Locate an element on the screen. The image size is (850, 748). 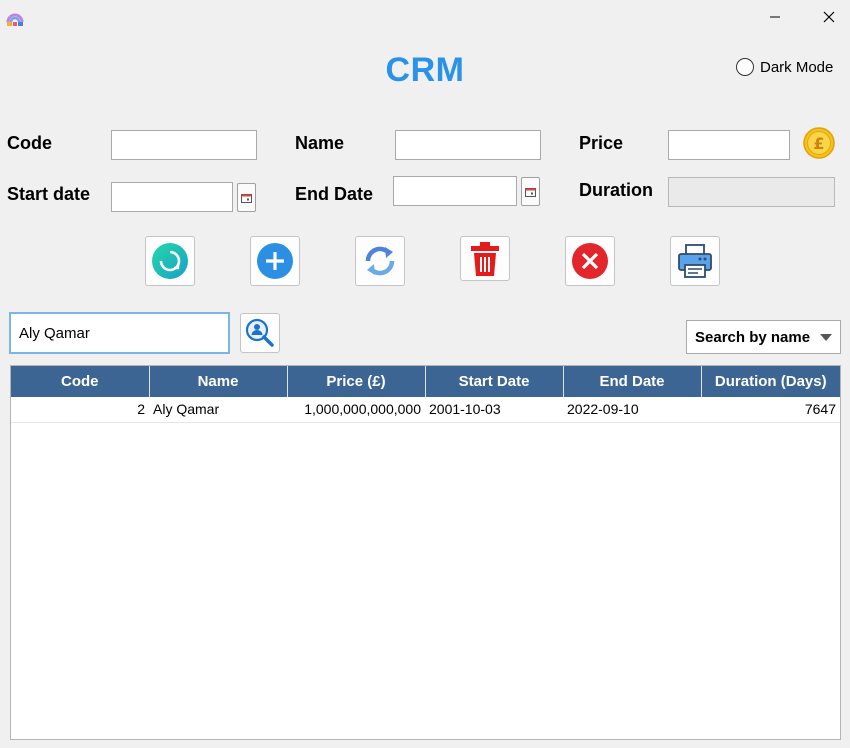
sync-icon is located at coordinates (380, 261).